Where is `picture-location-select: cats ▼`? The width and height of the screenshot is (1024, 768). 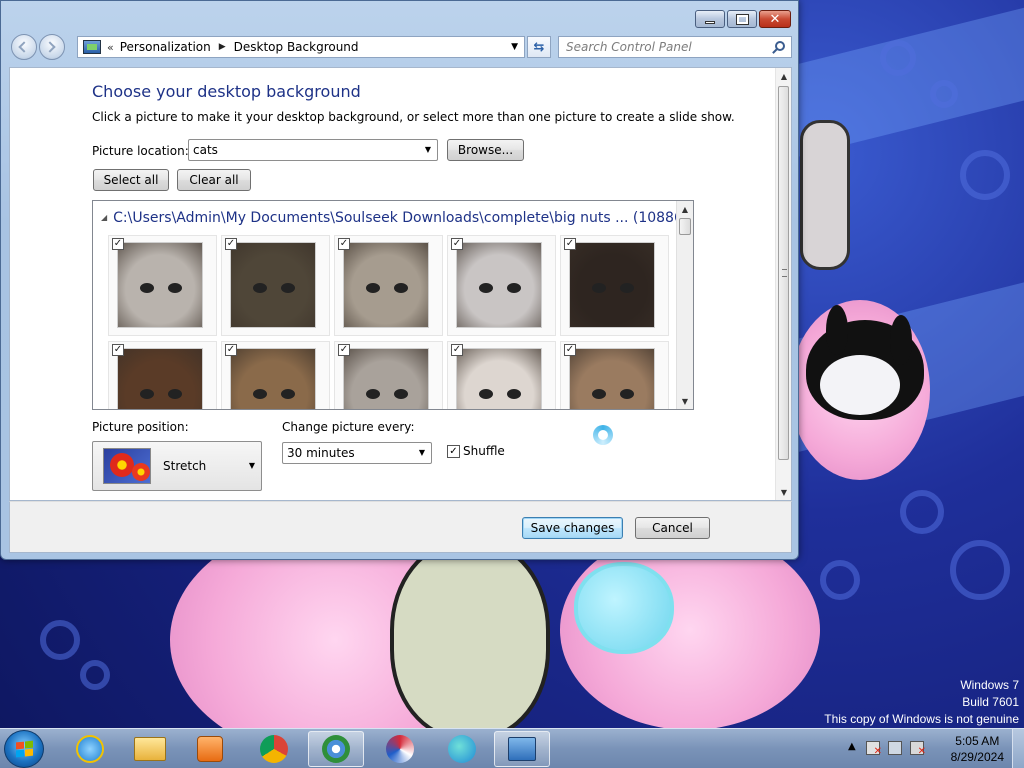
picture-location-select: cats ▼ is located at coordinates (313, 150).